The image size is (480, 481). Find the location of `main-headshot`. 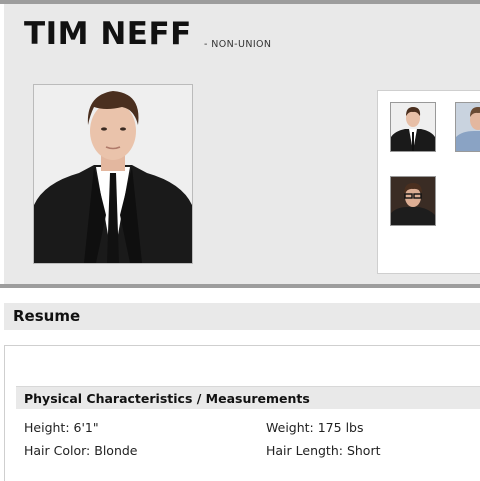

main-headshot is located at coordinates (113, 174).